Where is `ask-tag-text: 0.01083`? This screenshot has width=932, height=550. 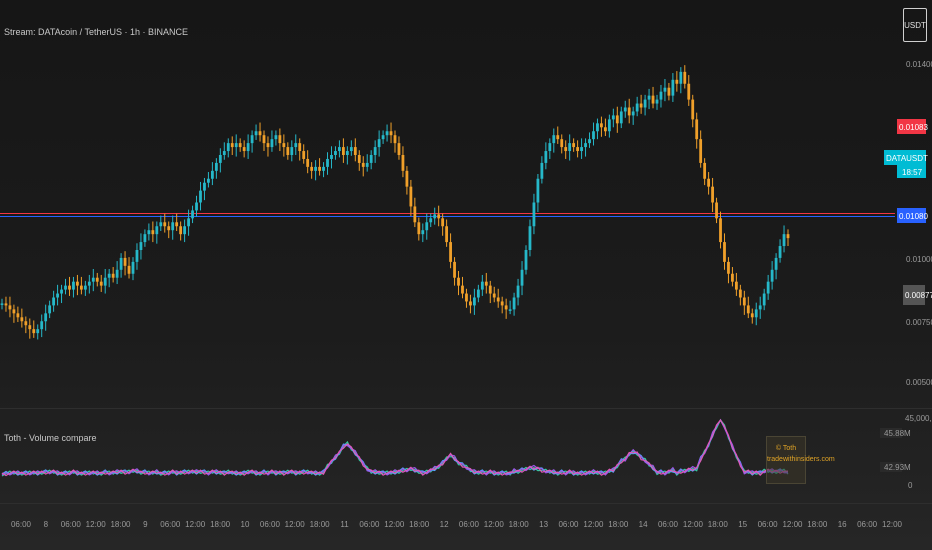 ask-tag-text: 0.01083 is located at coordinates (913, 127).